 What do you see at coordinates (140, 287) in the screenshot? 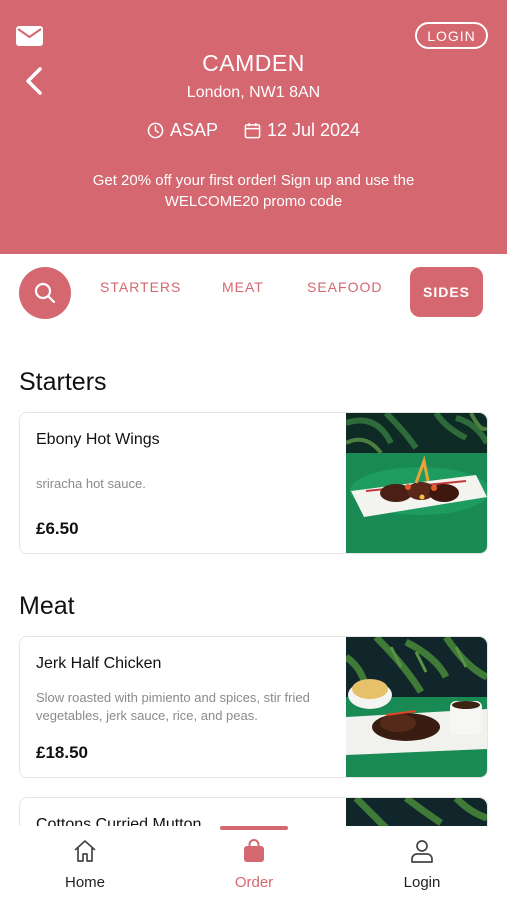
I see `tab-starters: STARTERS` at bounding box center [140, 287].